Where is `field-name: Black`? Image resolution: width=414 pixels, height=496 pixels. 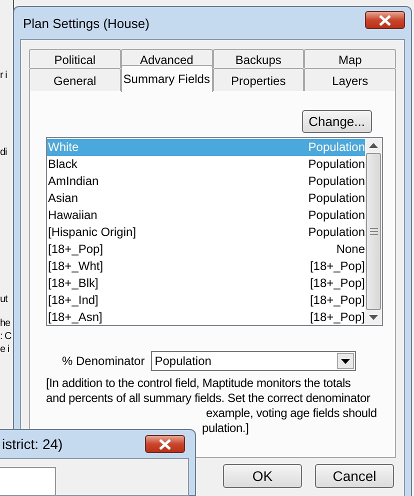
field-name: Black is located at coordinates (63, 164).